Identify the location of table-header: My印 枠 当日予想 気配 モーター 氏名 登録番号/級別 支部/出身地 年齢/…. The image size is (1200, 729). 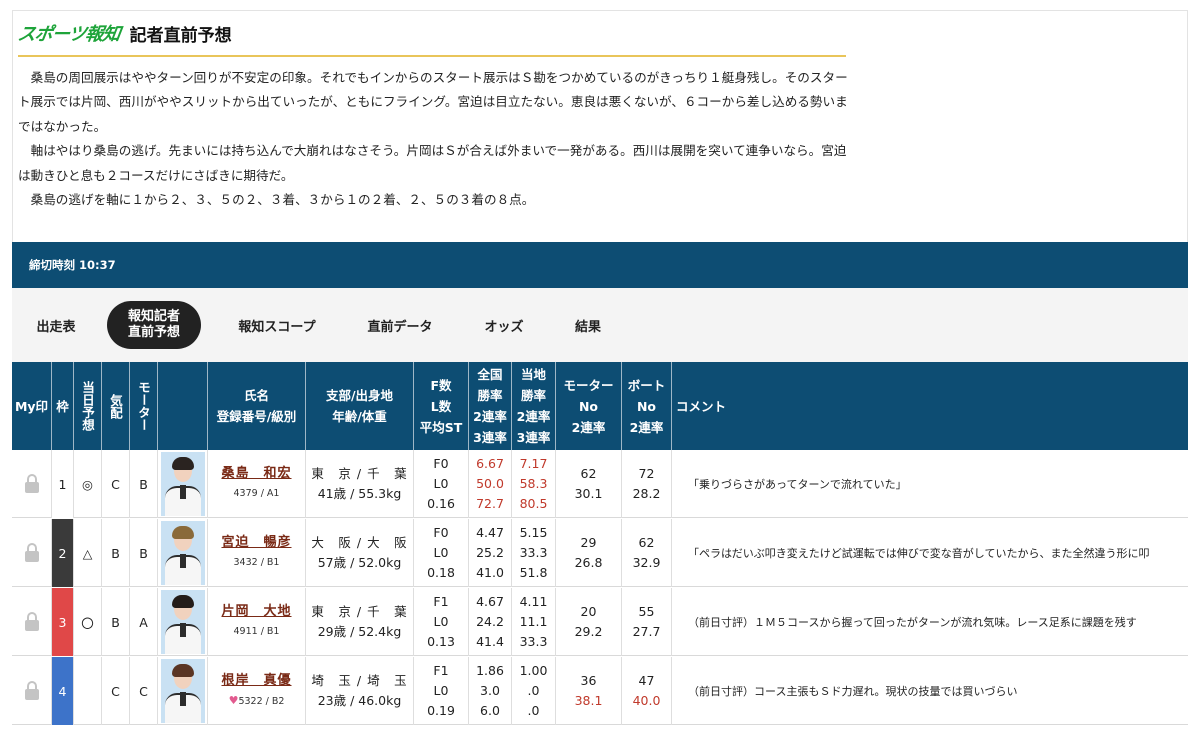
(600, 406).